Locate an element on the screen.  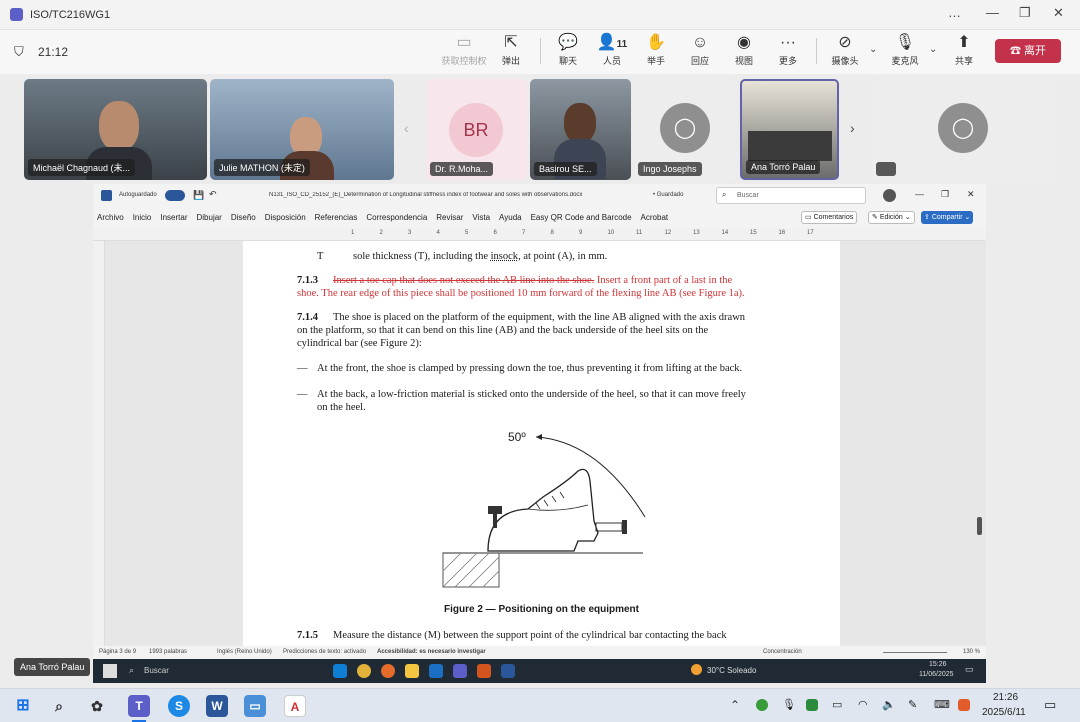
remote-weather: 30°C Soleado is located at coordinates (731, 670).